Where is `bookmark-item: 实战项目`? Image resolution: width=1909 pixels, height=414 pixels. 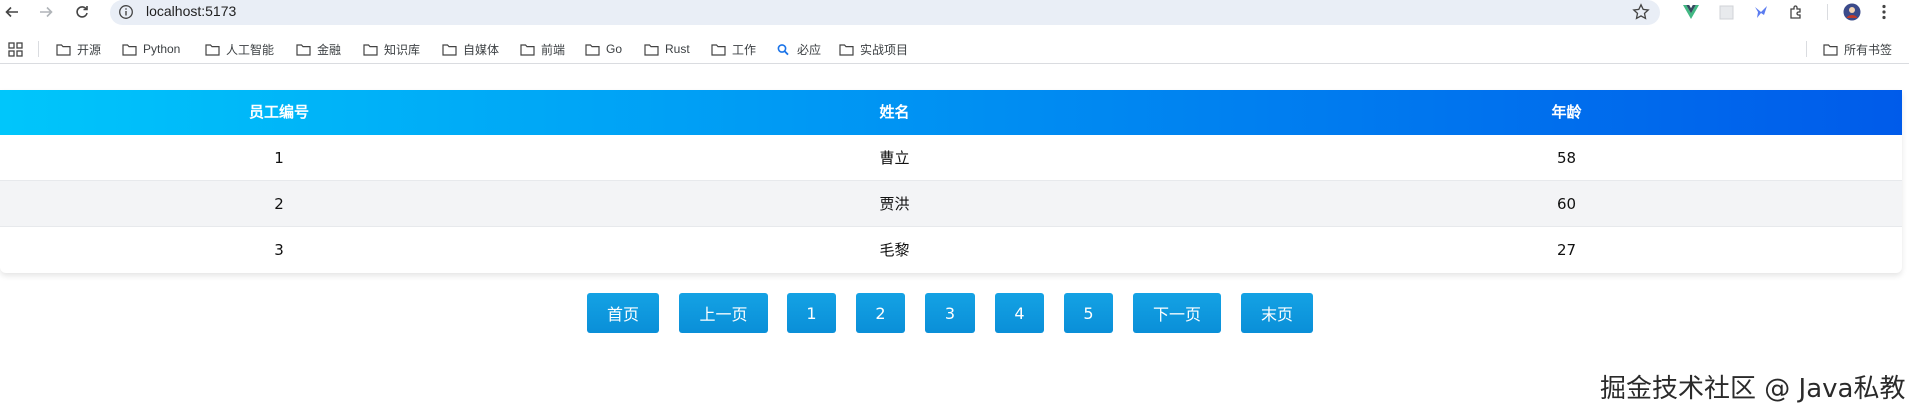
bookmark-item: 实战项目 is located at coordinates (873, 49).